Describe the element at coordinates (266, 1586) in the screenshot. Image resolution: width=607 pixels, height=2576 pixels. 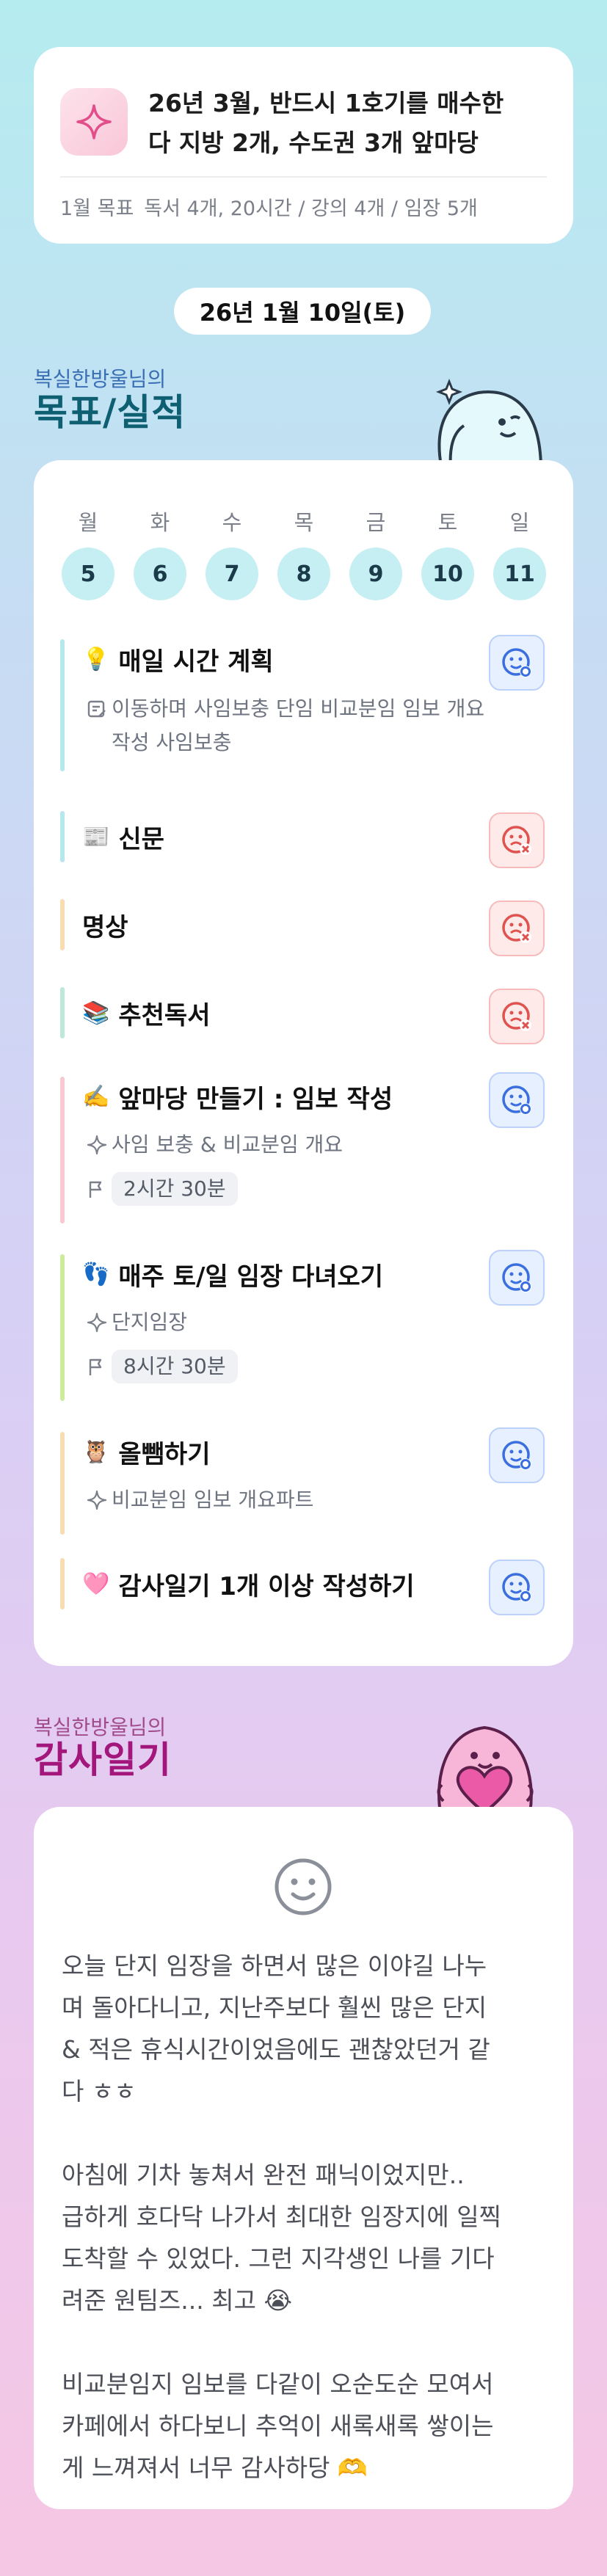
I see `task-title-text: 감사일기 1개 이상 작성하기` at that location.